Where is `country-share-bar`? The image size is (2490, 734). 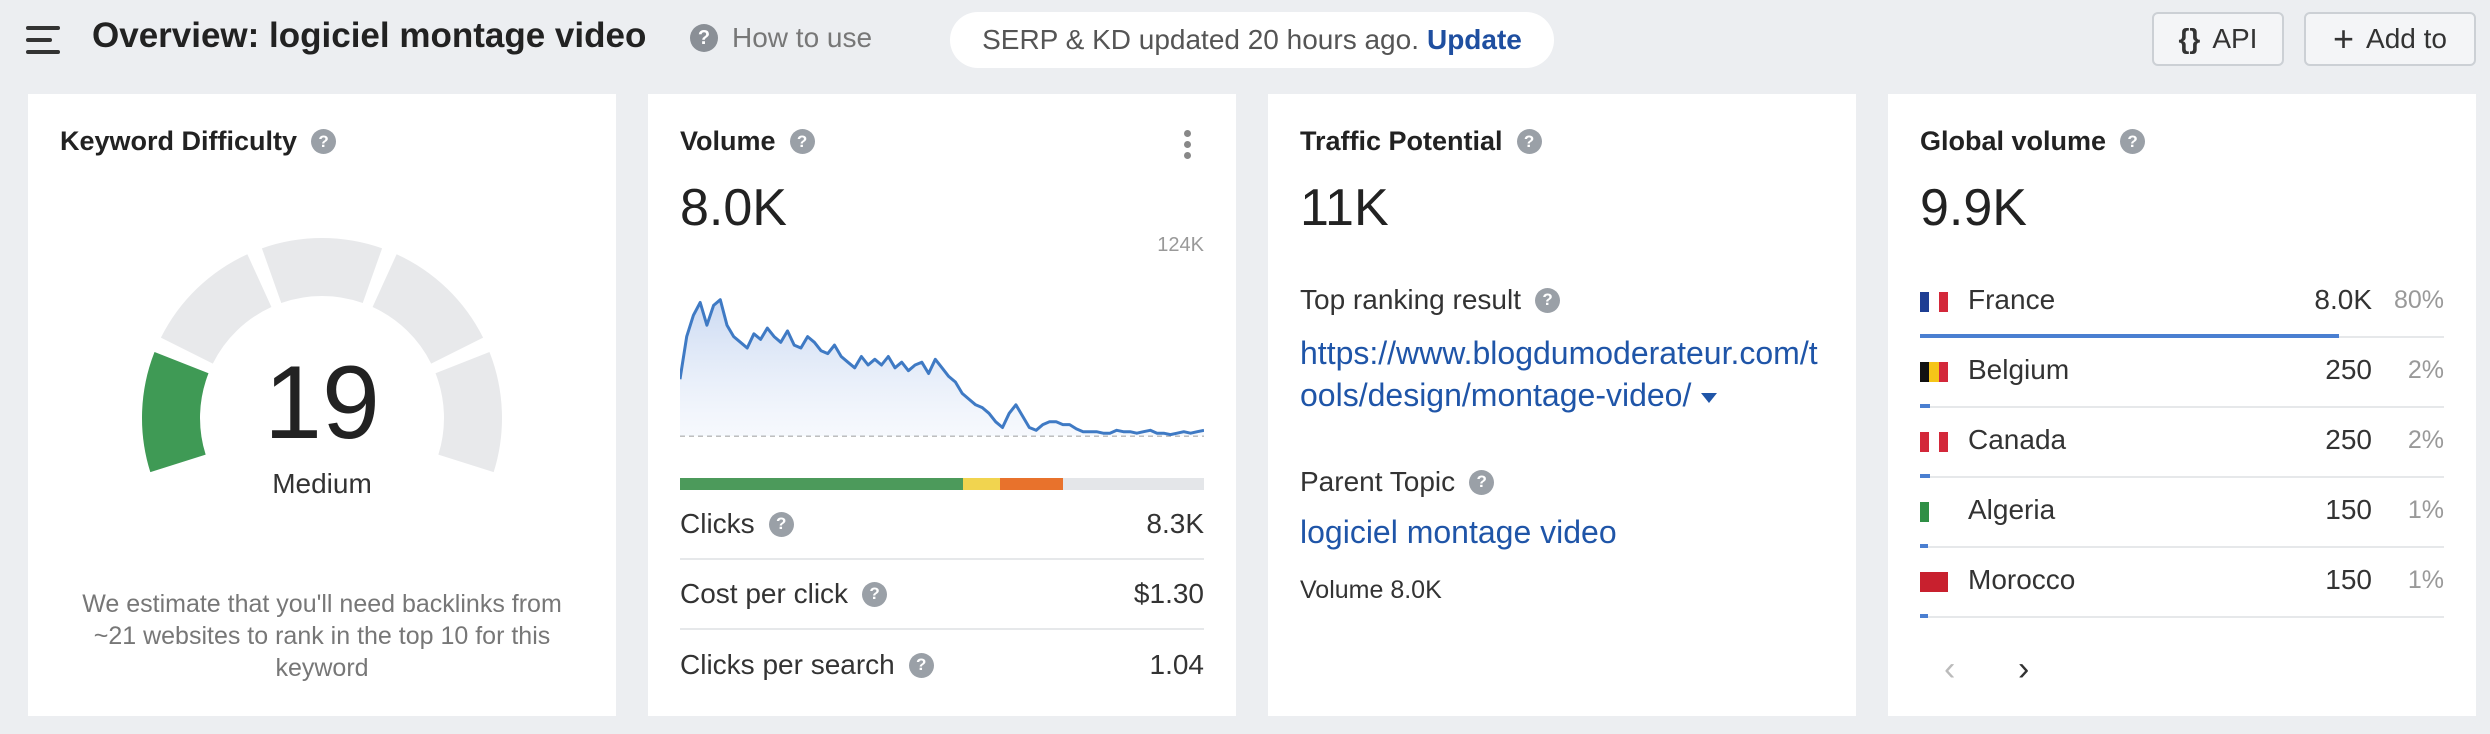 country-share-bar is located at coordinates (1924, 616).